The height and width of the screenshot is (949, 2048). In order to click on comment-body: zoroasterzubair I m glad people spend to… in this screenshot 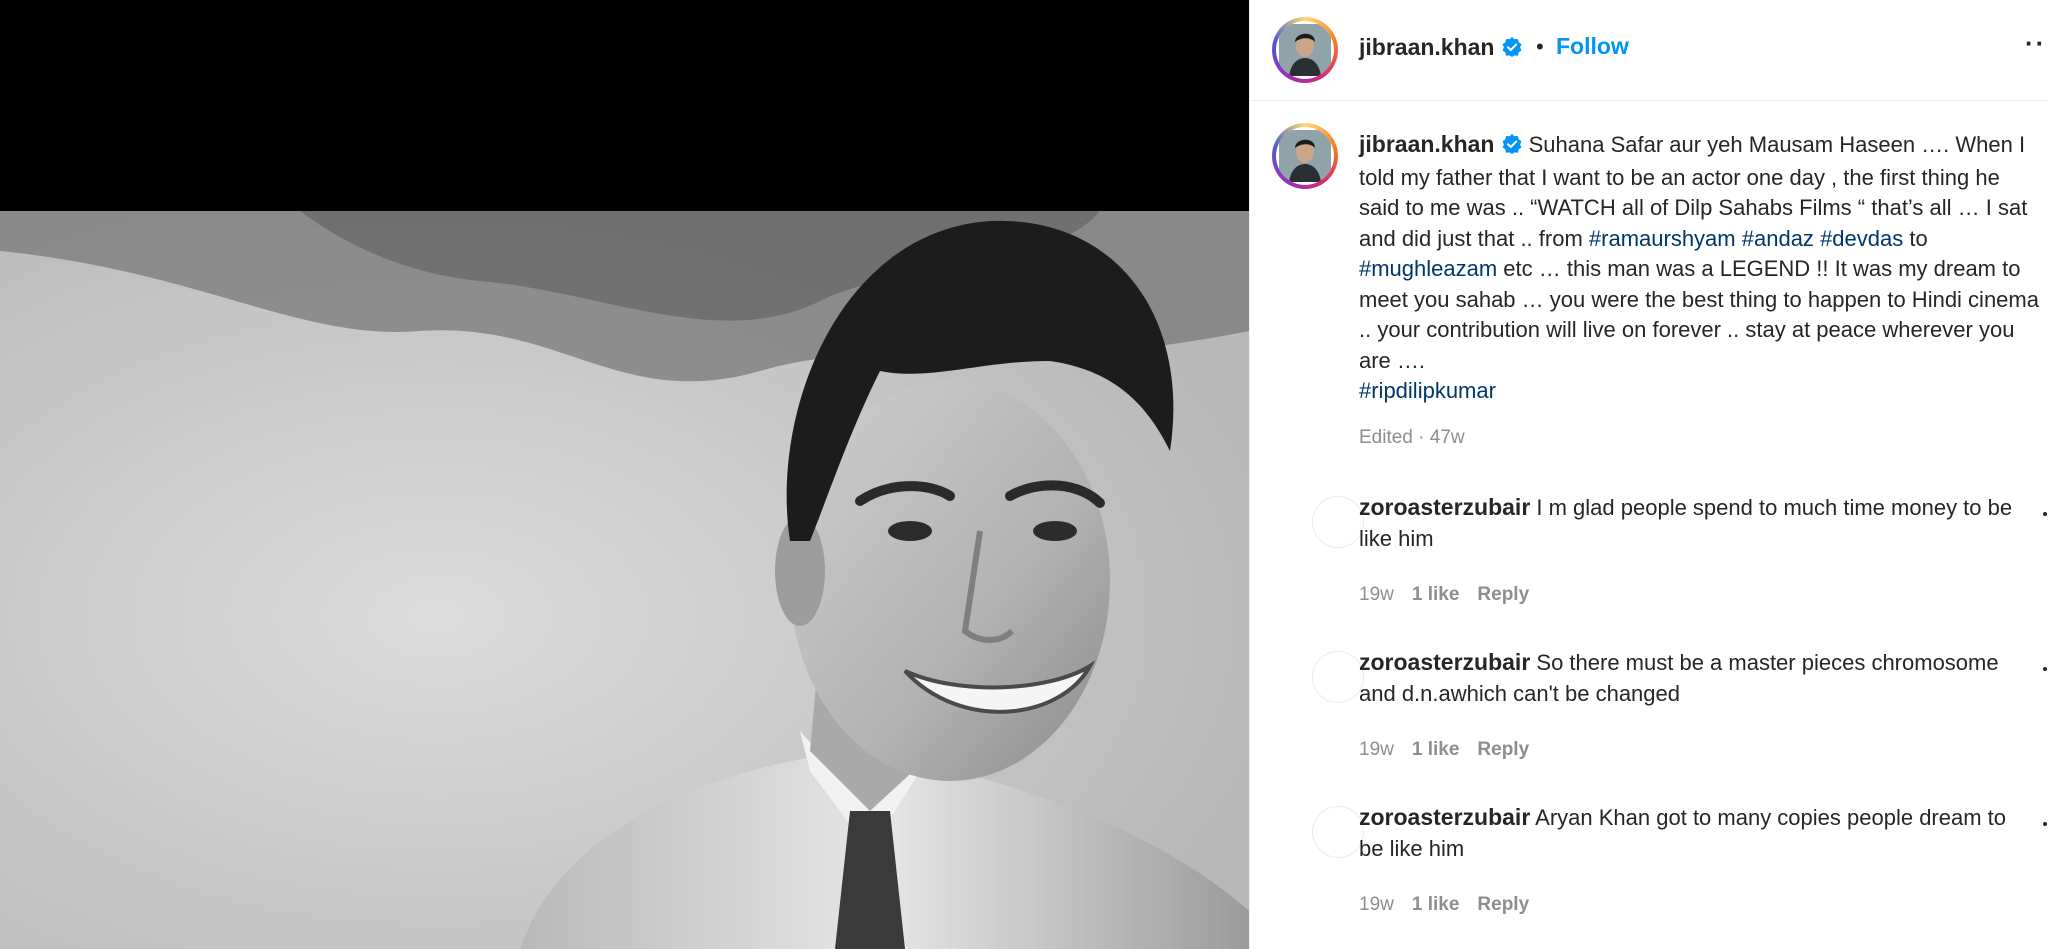, I will do `click(1689, 523)`.